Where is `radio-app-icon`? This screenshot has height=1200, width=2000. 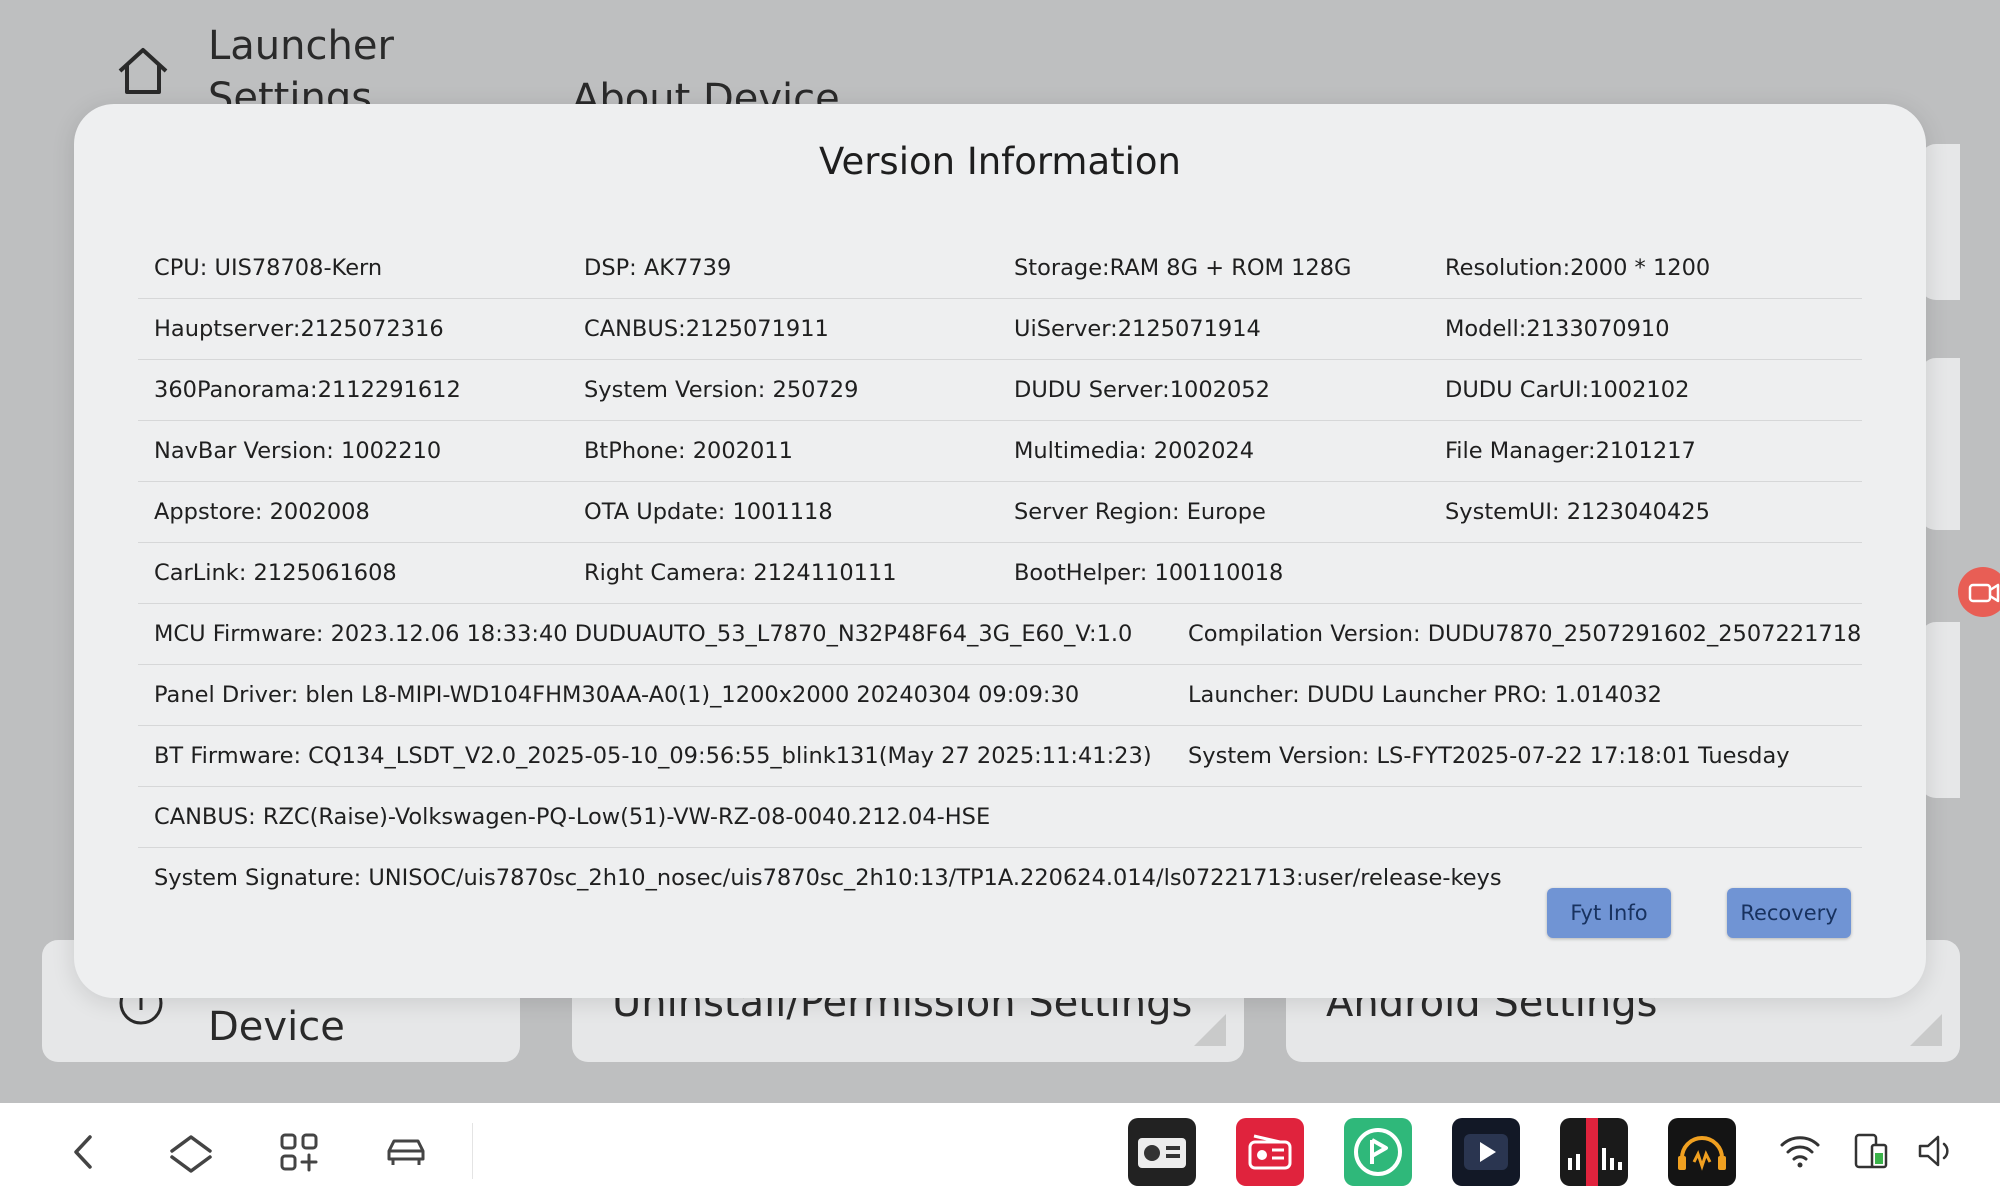
radio-app-icon is located at coordinates (1162, 1152).